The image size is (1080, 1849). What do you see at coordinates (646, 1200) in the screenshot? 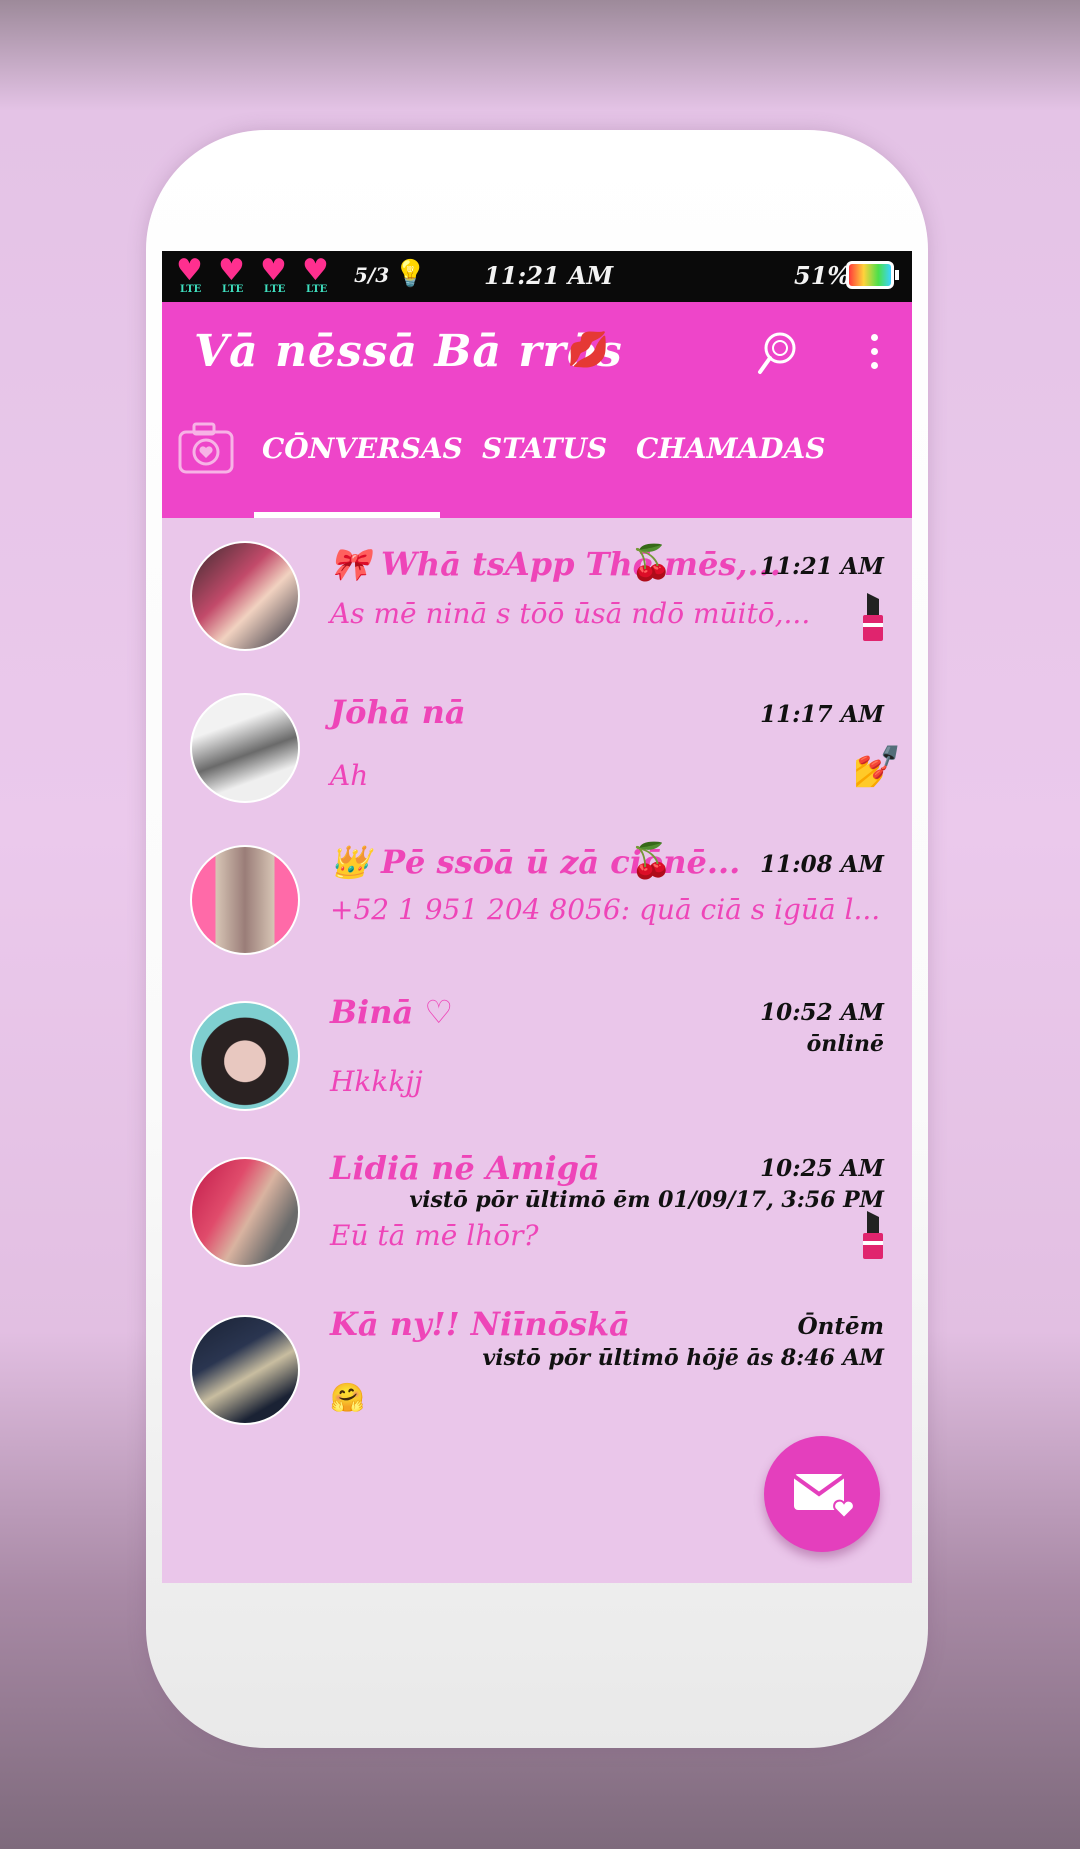
I see `last-seen-status: vistō pōr ūltimō ēm 01/09/17, 3:56 PM` at bounding box center [646, 1200].